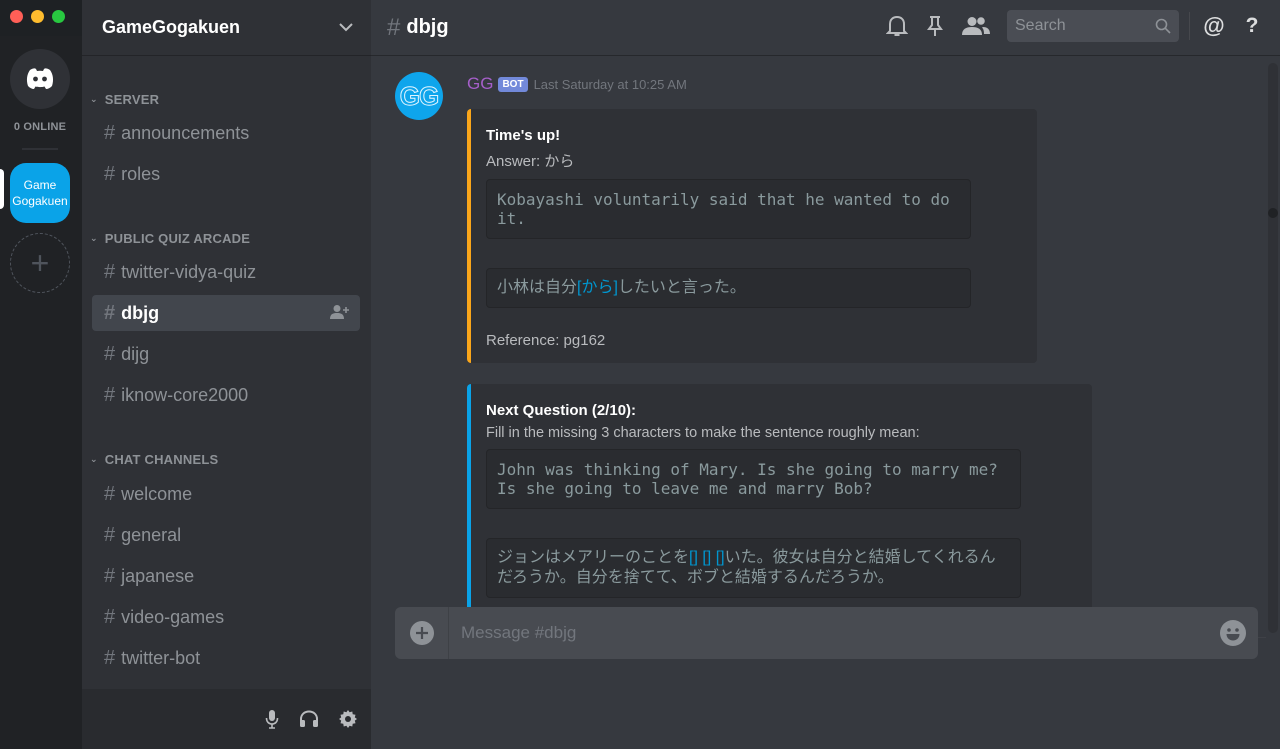  I want to click on message-input, so click(828, 633).